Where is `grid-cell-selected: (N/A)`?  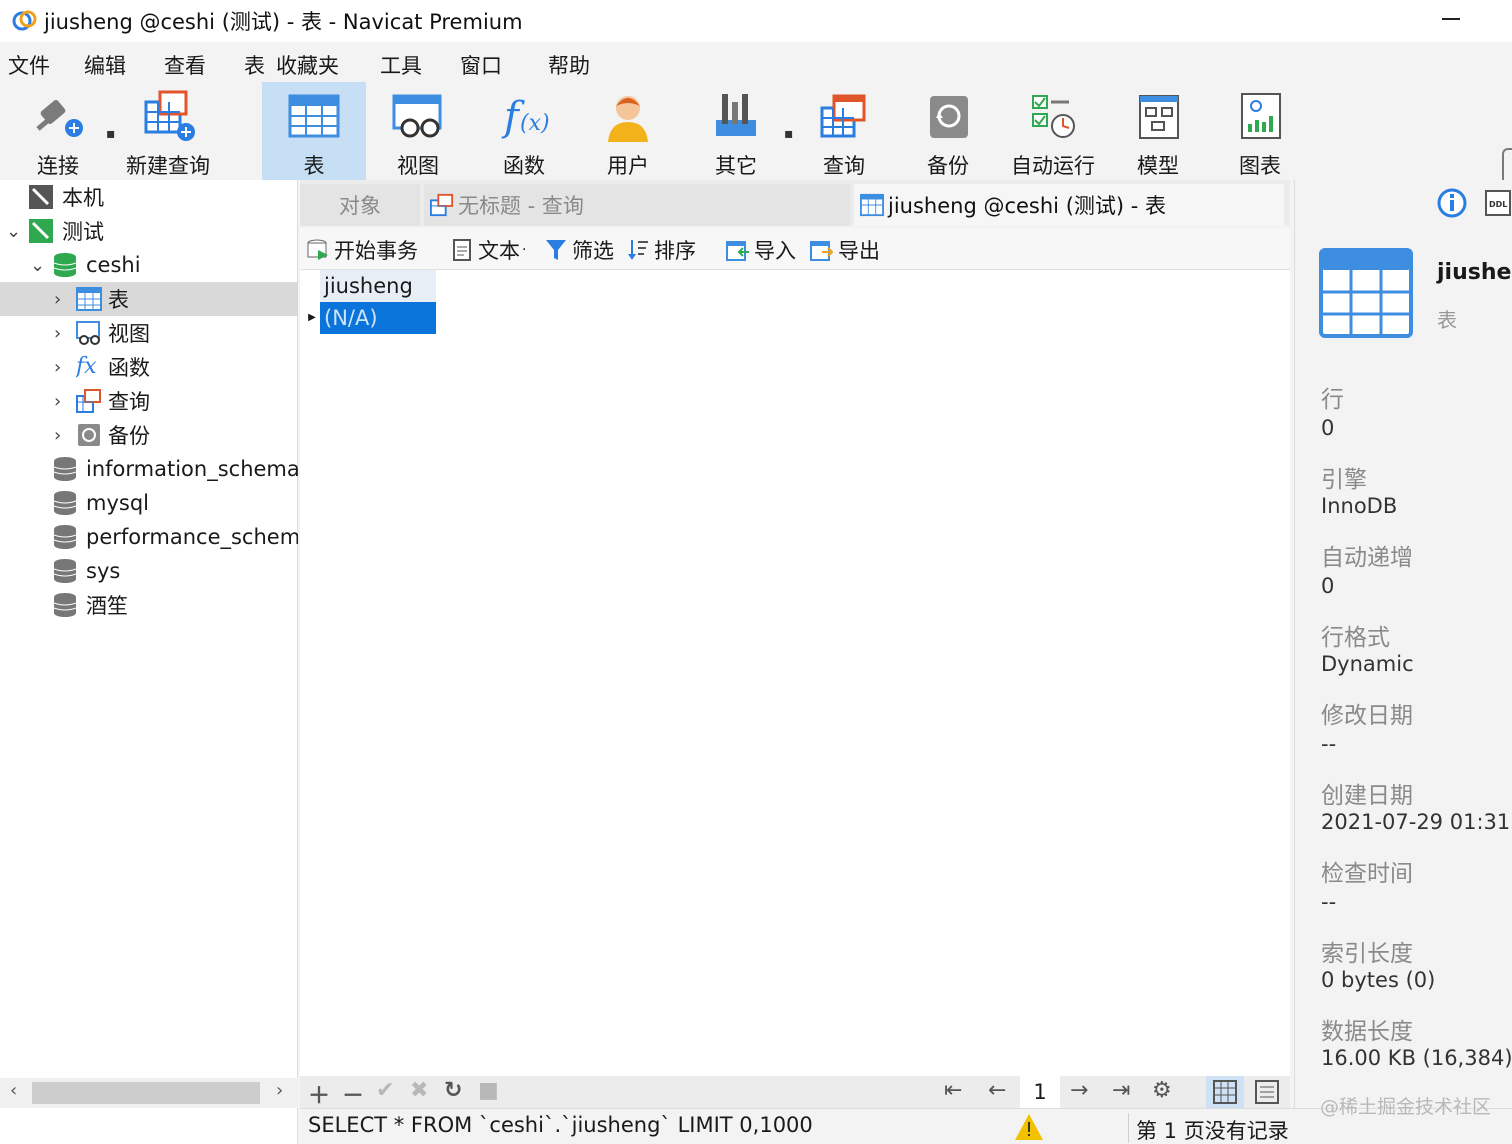 grid-cell-selected: (N/A) is located at coordinates (378, 318).